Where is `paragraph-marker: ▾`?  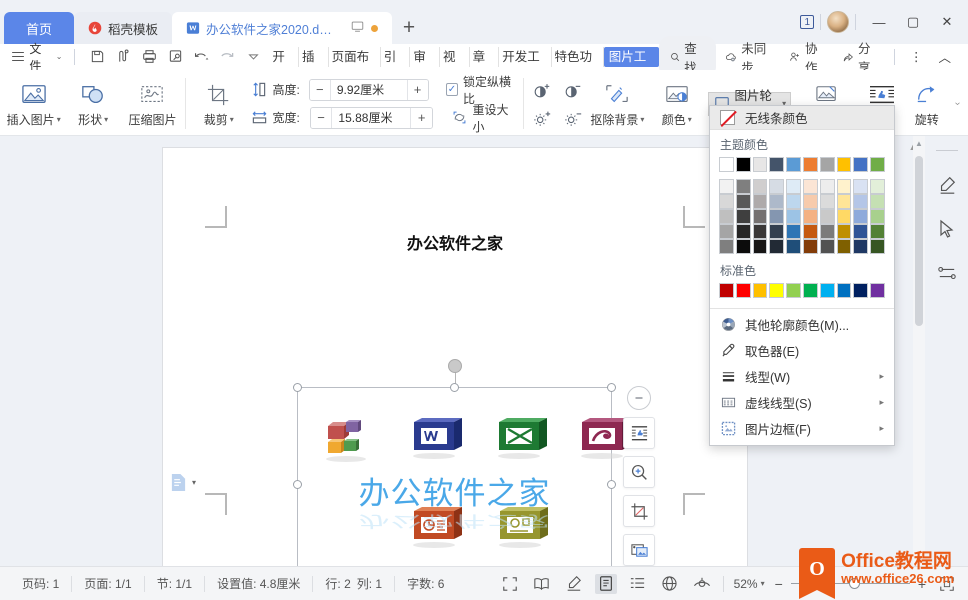 paragraph-marker: ▾ is located at coordinates (183, 482).